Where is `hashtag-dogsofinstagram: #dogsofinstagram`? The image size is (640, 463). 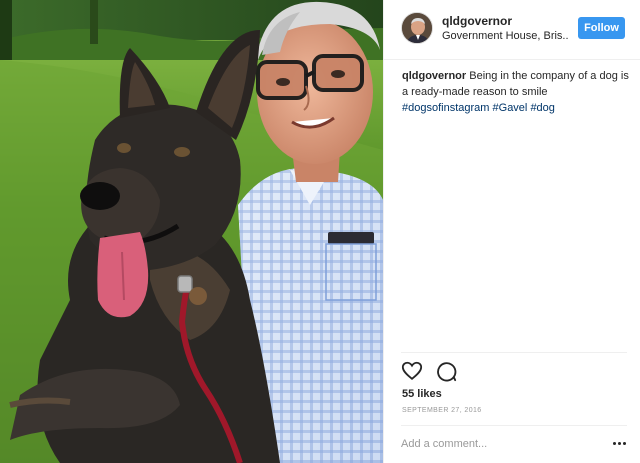 hashtag-dogsofinstagram: #dogsofinstagram is located at coordinates (445, 108).